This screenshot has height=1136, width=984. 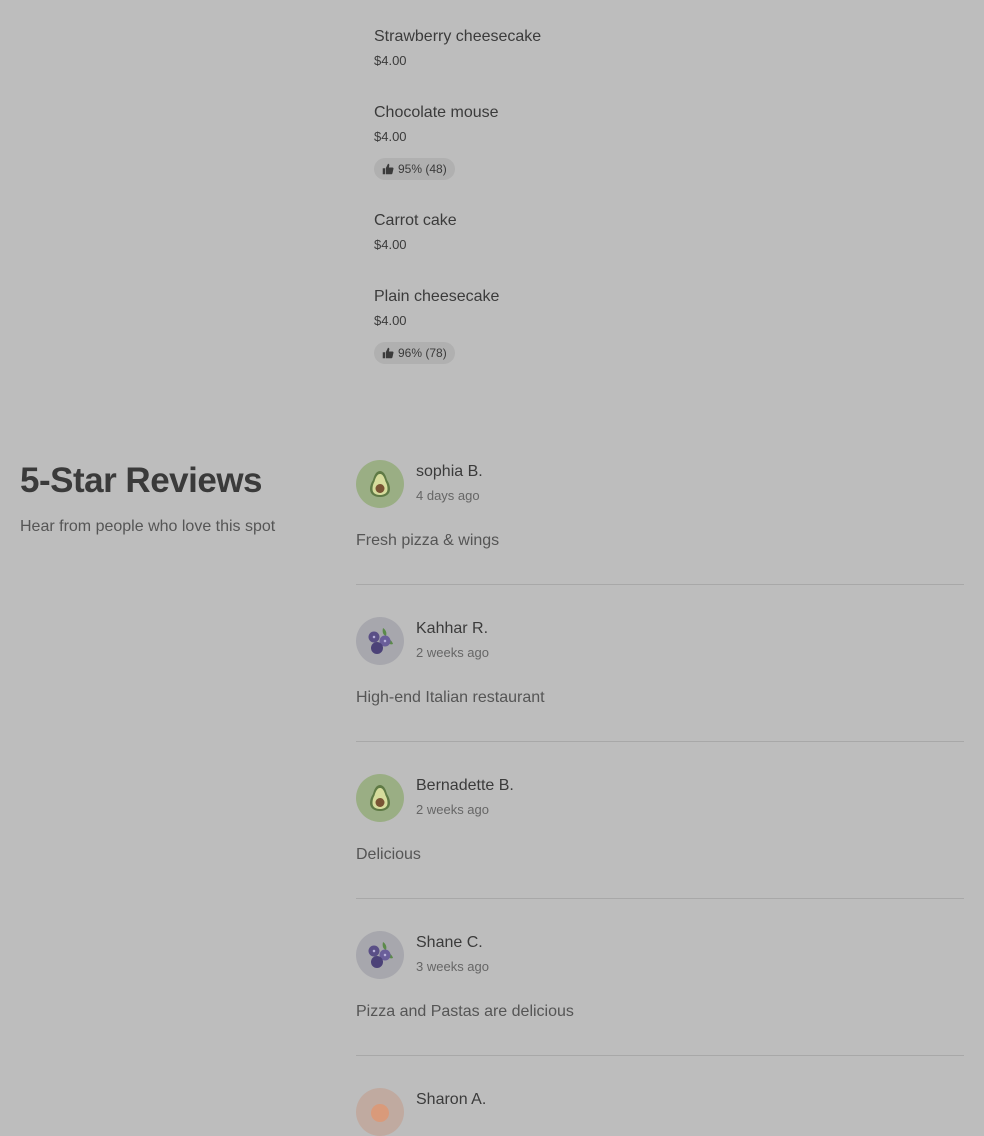 What do you see at coordinates (141, 480) in the screenshot?
I see `reviews-title: 5-Star Reviews` at bounding box center [141, 480].